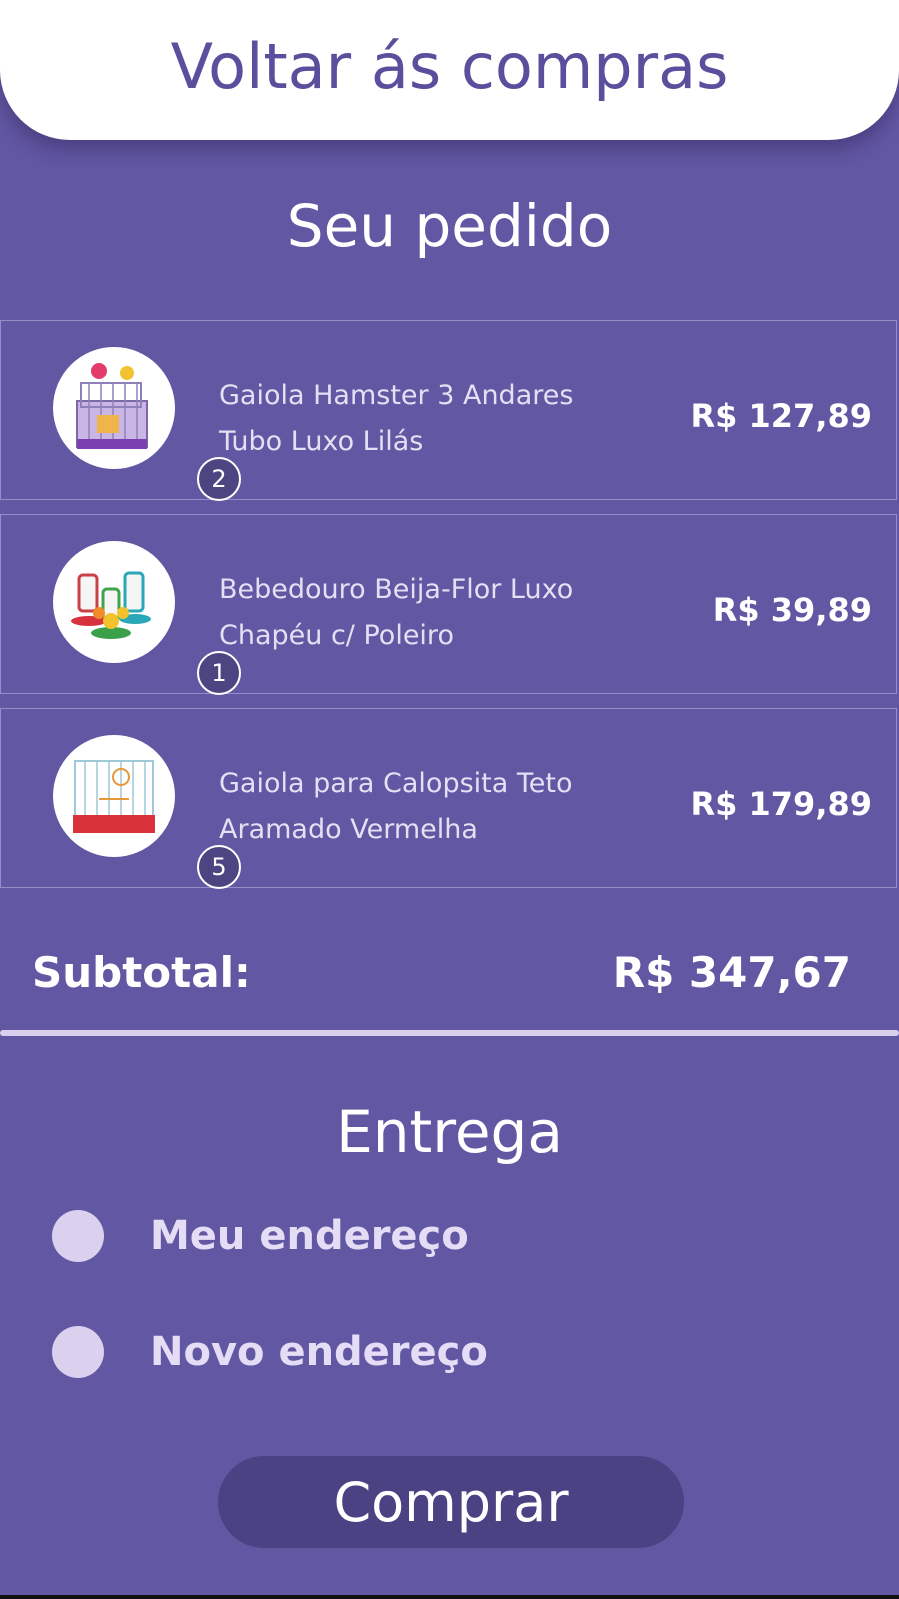  I want to click on hamster-cage-icon, so click(112, 406).